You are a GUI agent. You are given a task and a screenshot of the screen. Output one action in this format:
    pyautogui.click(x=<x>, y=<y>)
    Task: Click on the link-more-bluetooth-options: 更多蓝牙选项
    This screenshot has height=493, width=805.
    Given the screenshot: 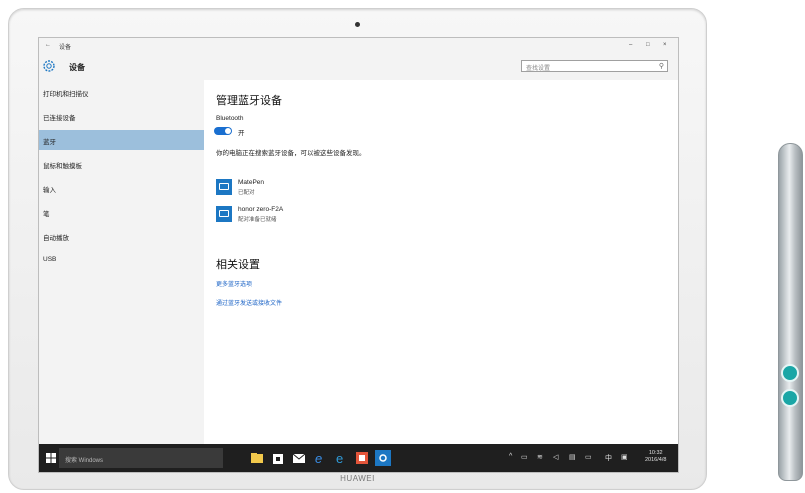 What is the action you would take?
    pyautogui.click(x=234, y=283)
    